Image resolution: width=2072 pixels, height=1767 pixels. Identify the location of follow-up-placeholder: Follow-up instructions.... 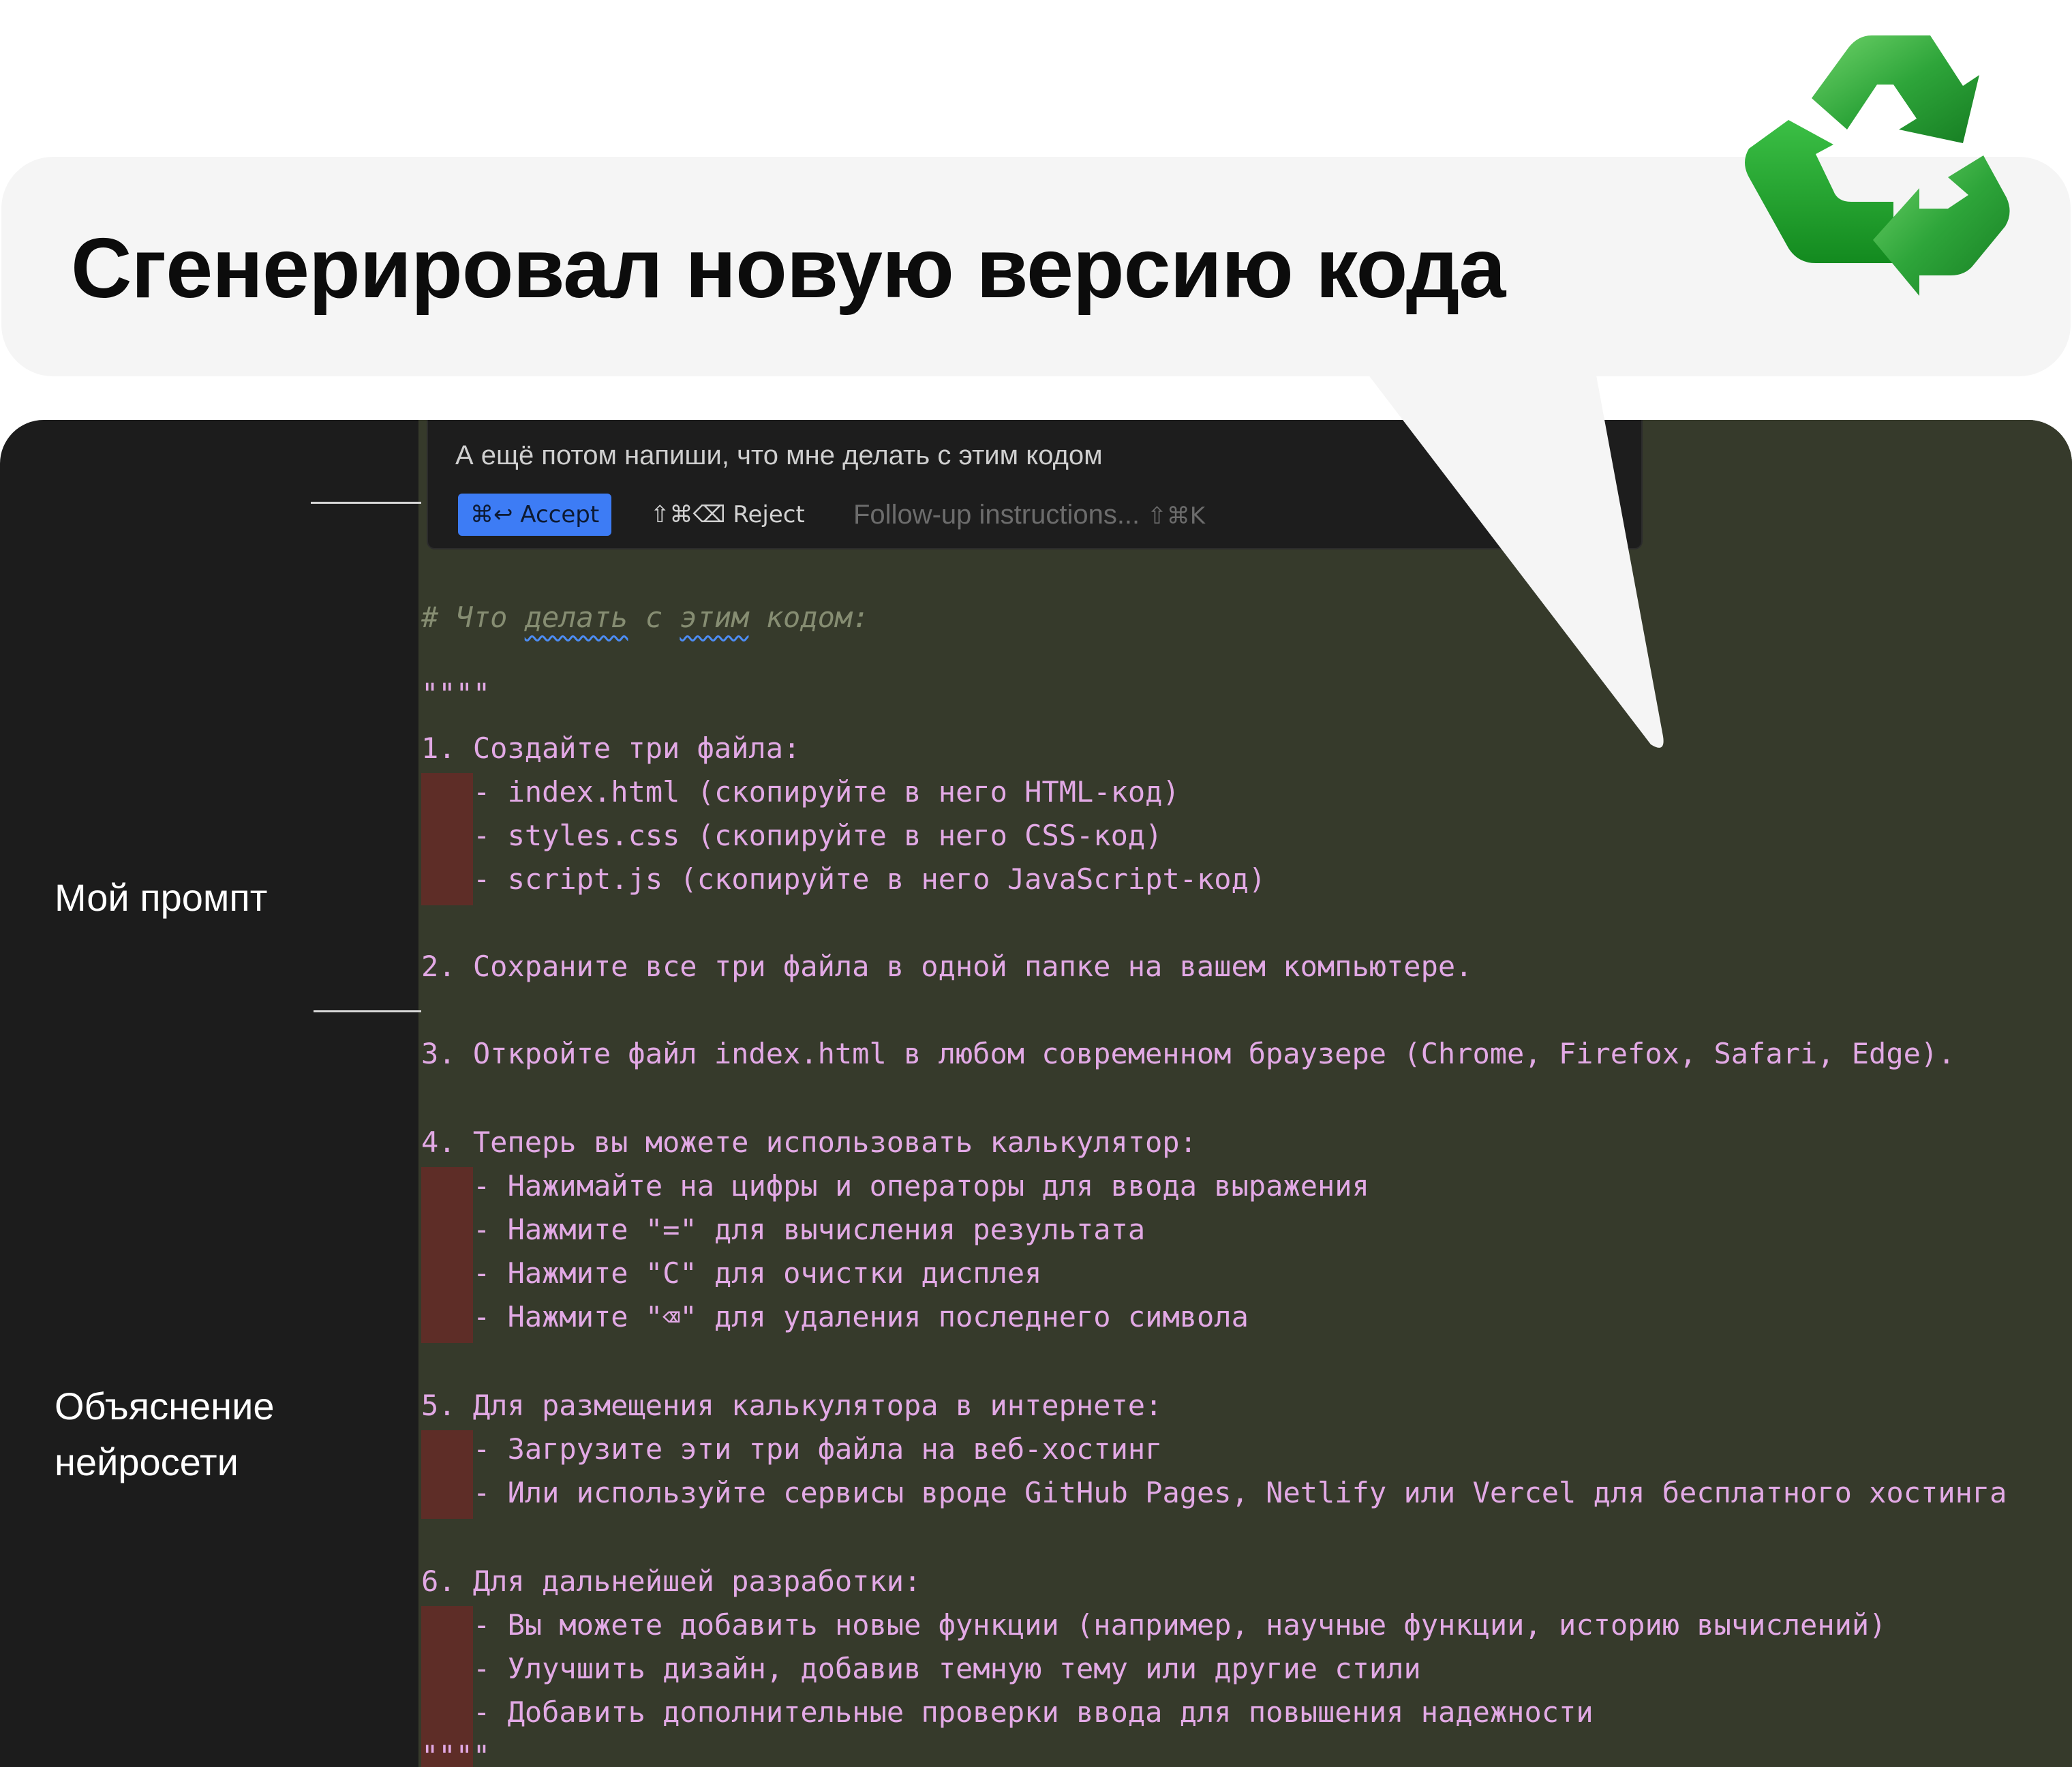
(996, 515).